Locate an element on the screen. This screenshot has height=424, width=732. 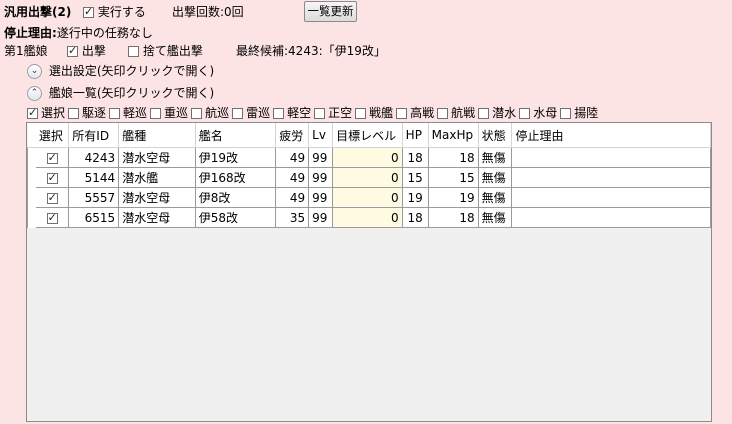
cell-hp: 15 is located at coordinates (415, 177).